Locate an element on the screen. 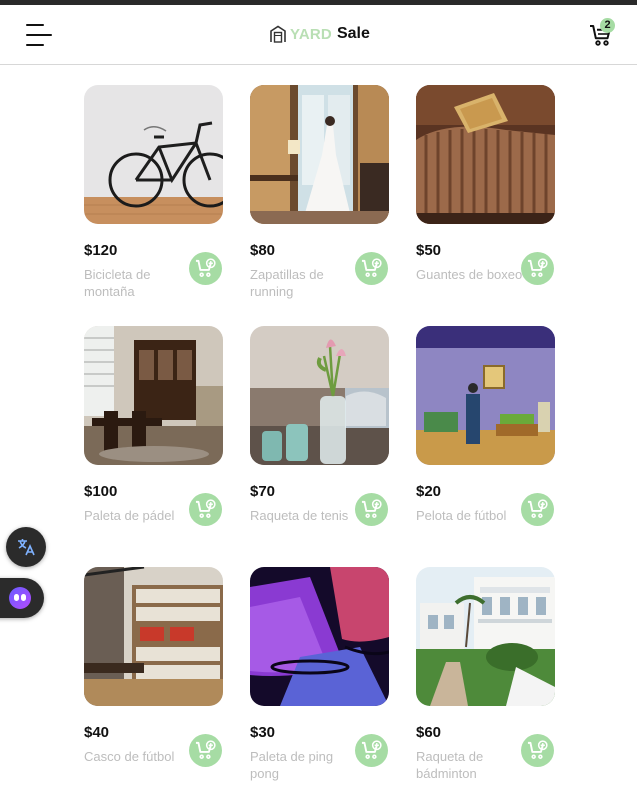 The height and width of the screenshot is (790, 637). app-header: YARD Sale 2 is located at coordinates (318, 35).